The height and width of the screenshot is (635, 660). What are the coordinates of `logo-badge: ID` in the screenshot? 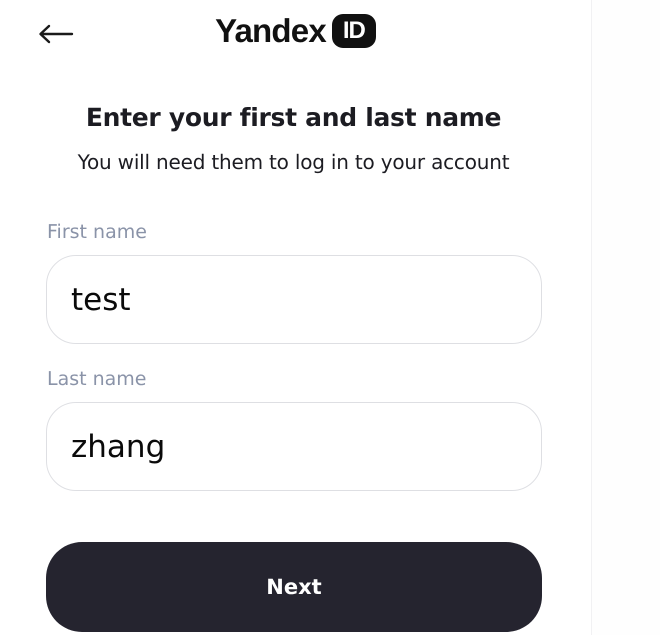 It's located at (354, 31).